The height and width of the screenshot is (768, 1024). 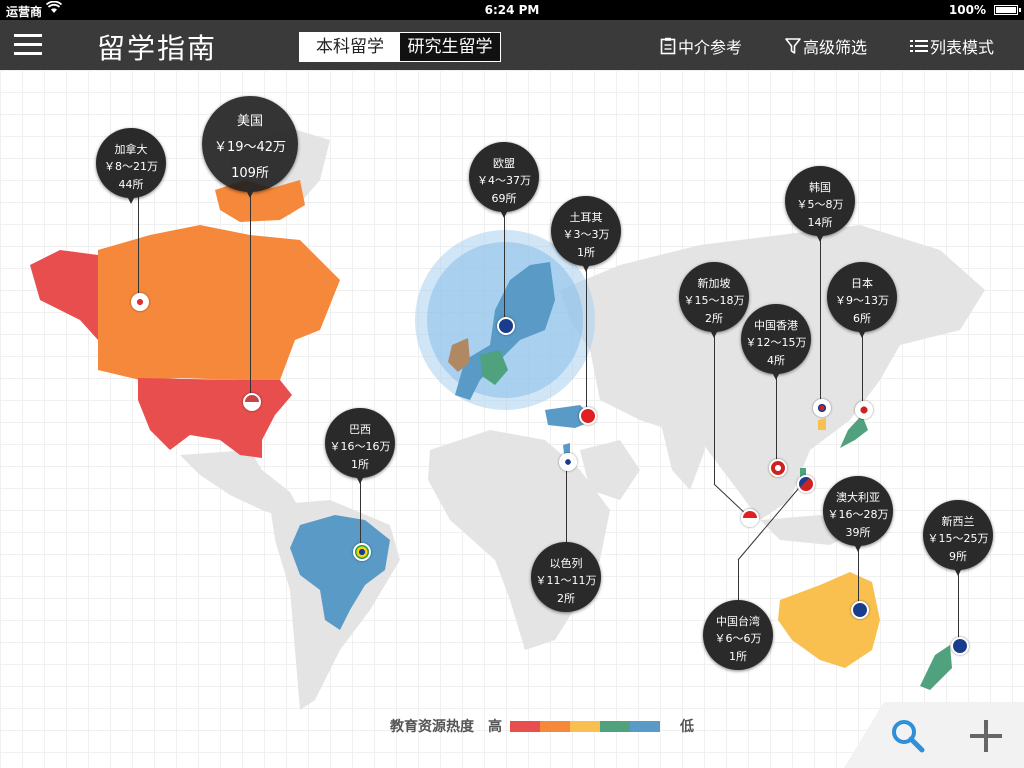 What do you see at coordinates (157, 48) in the screenshot?
I see `page-title: 留学指南` at bounding box center [157, 48].